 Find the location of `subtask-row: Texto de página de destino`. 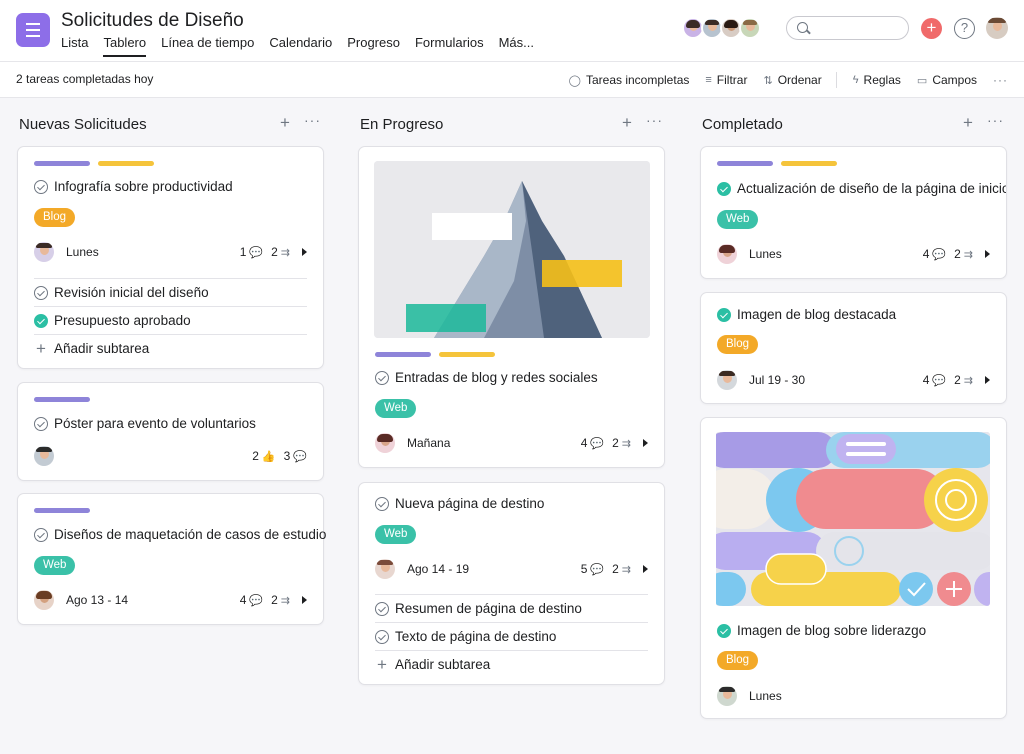

subtask-row: Texto de página de destino is located at coordinates (511, 636).